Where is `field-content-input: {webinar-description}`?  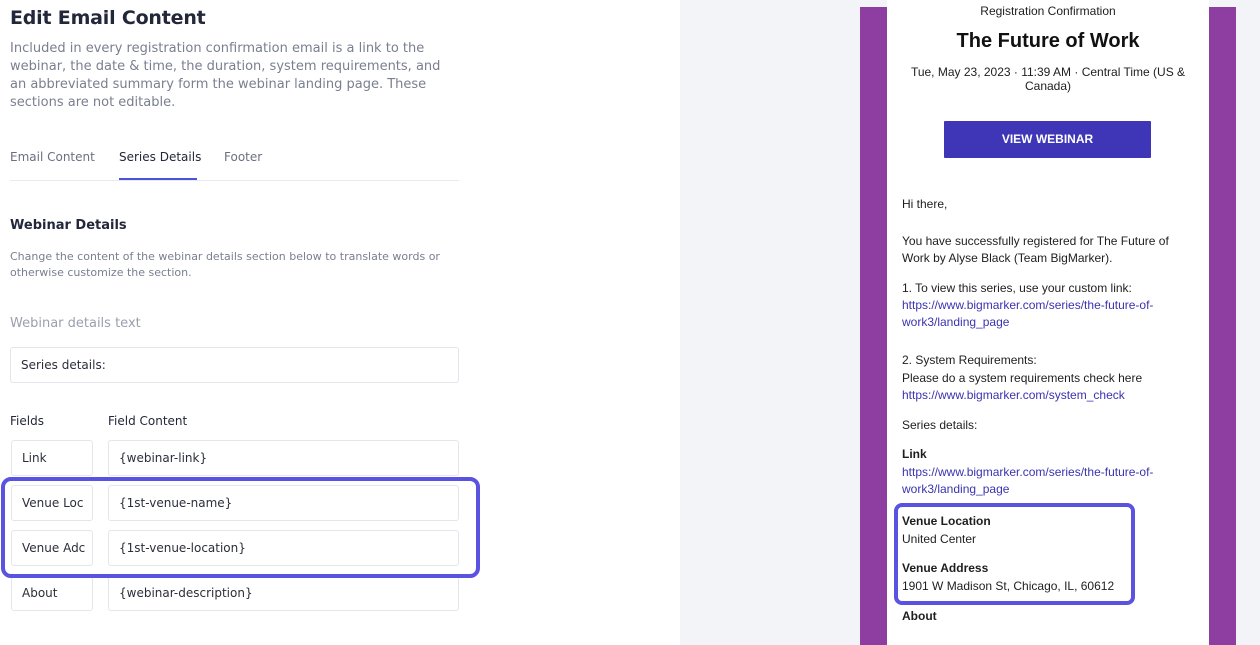 field-content-input: {webinar-description} is located at coordinates (283, 593).